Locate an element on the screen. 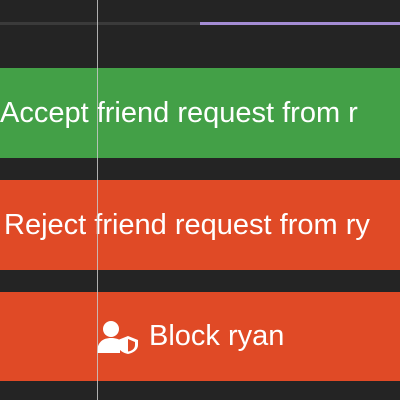  cursor-guide-line is located at coordinates (97, 200).